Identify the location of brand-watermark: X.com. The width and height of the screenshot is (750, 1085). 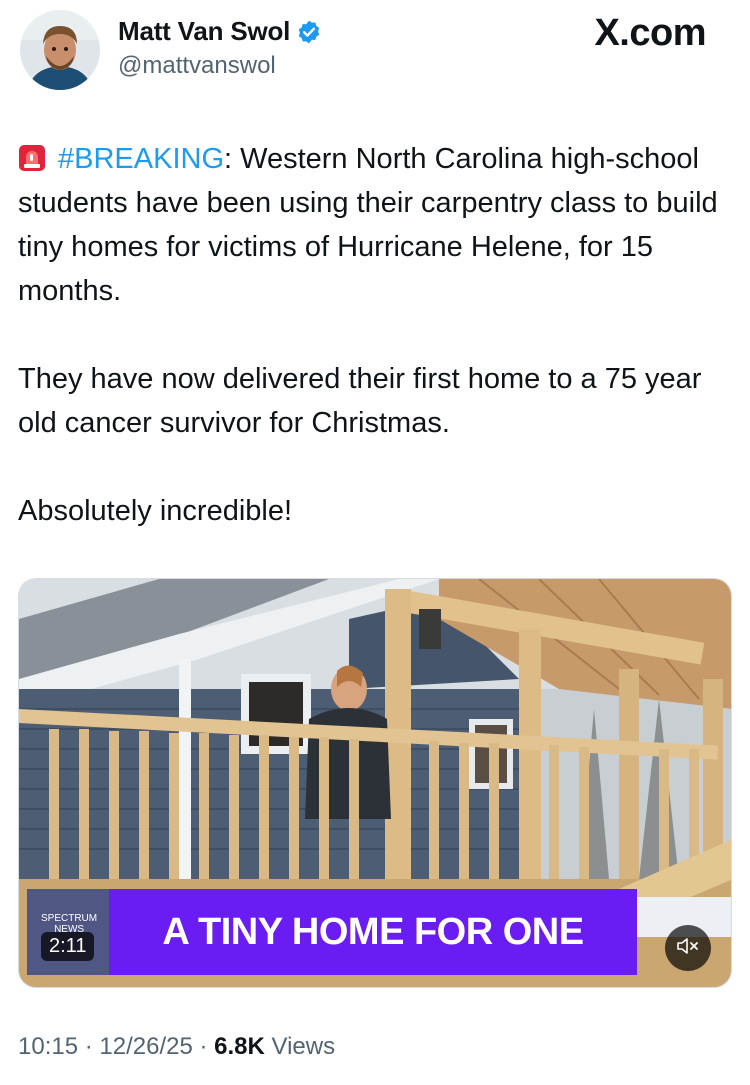
(650, 33).